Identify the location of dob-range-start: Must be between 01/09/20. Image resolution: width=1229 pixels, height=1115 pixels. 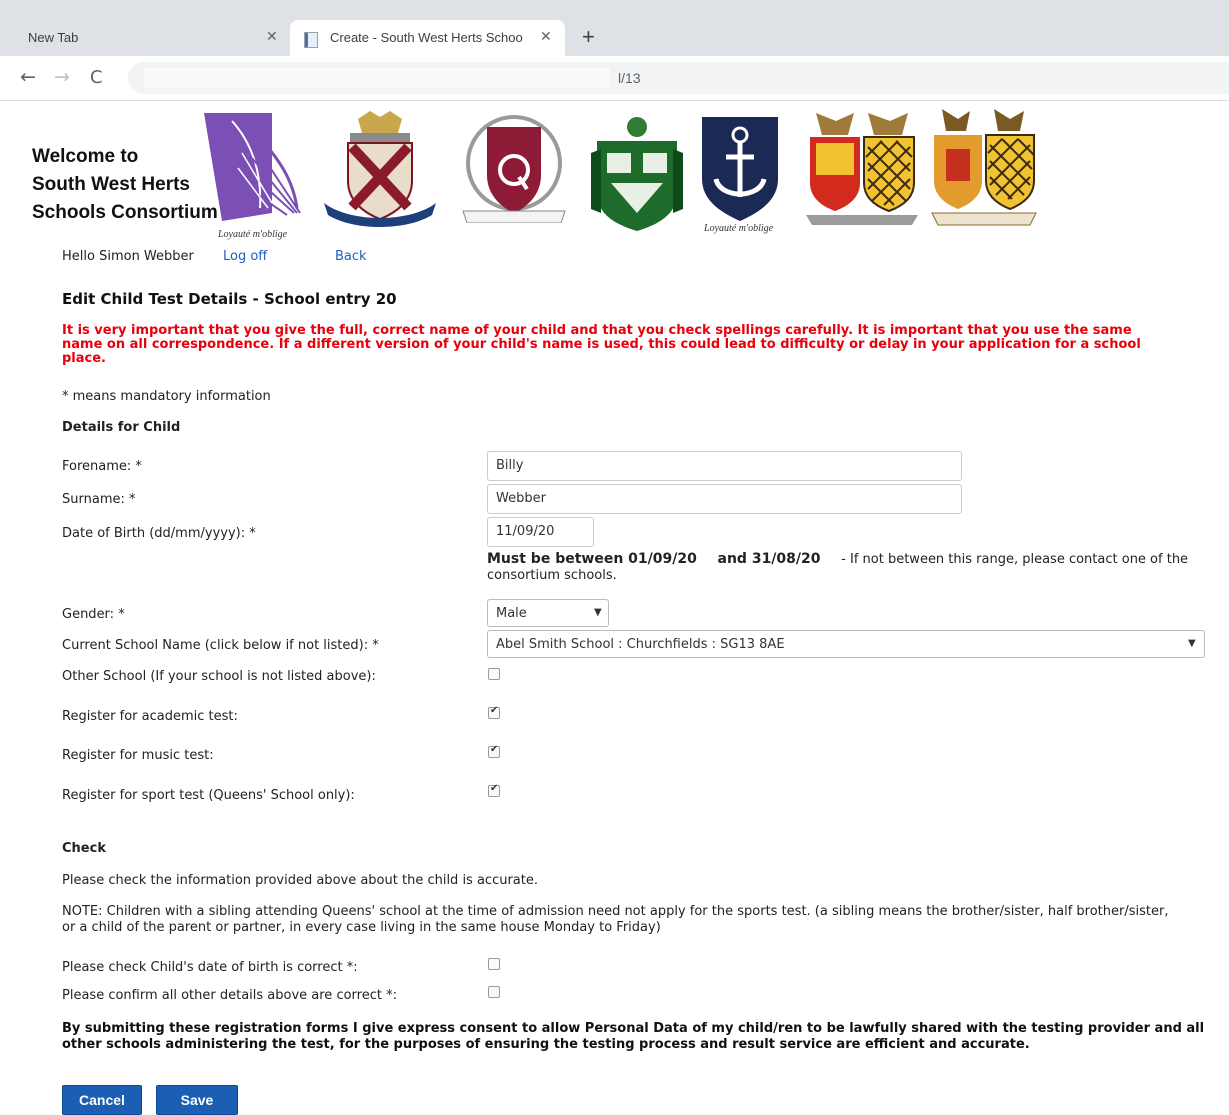
(592, 559).